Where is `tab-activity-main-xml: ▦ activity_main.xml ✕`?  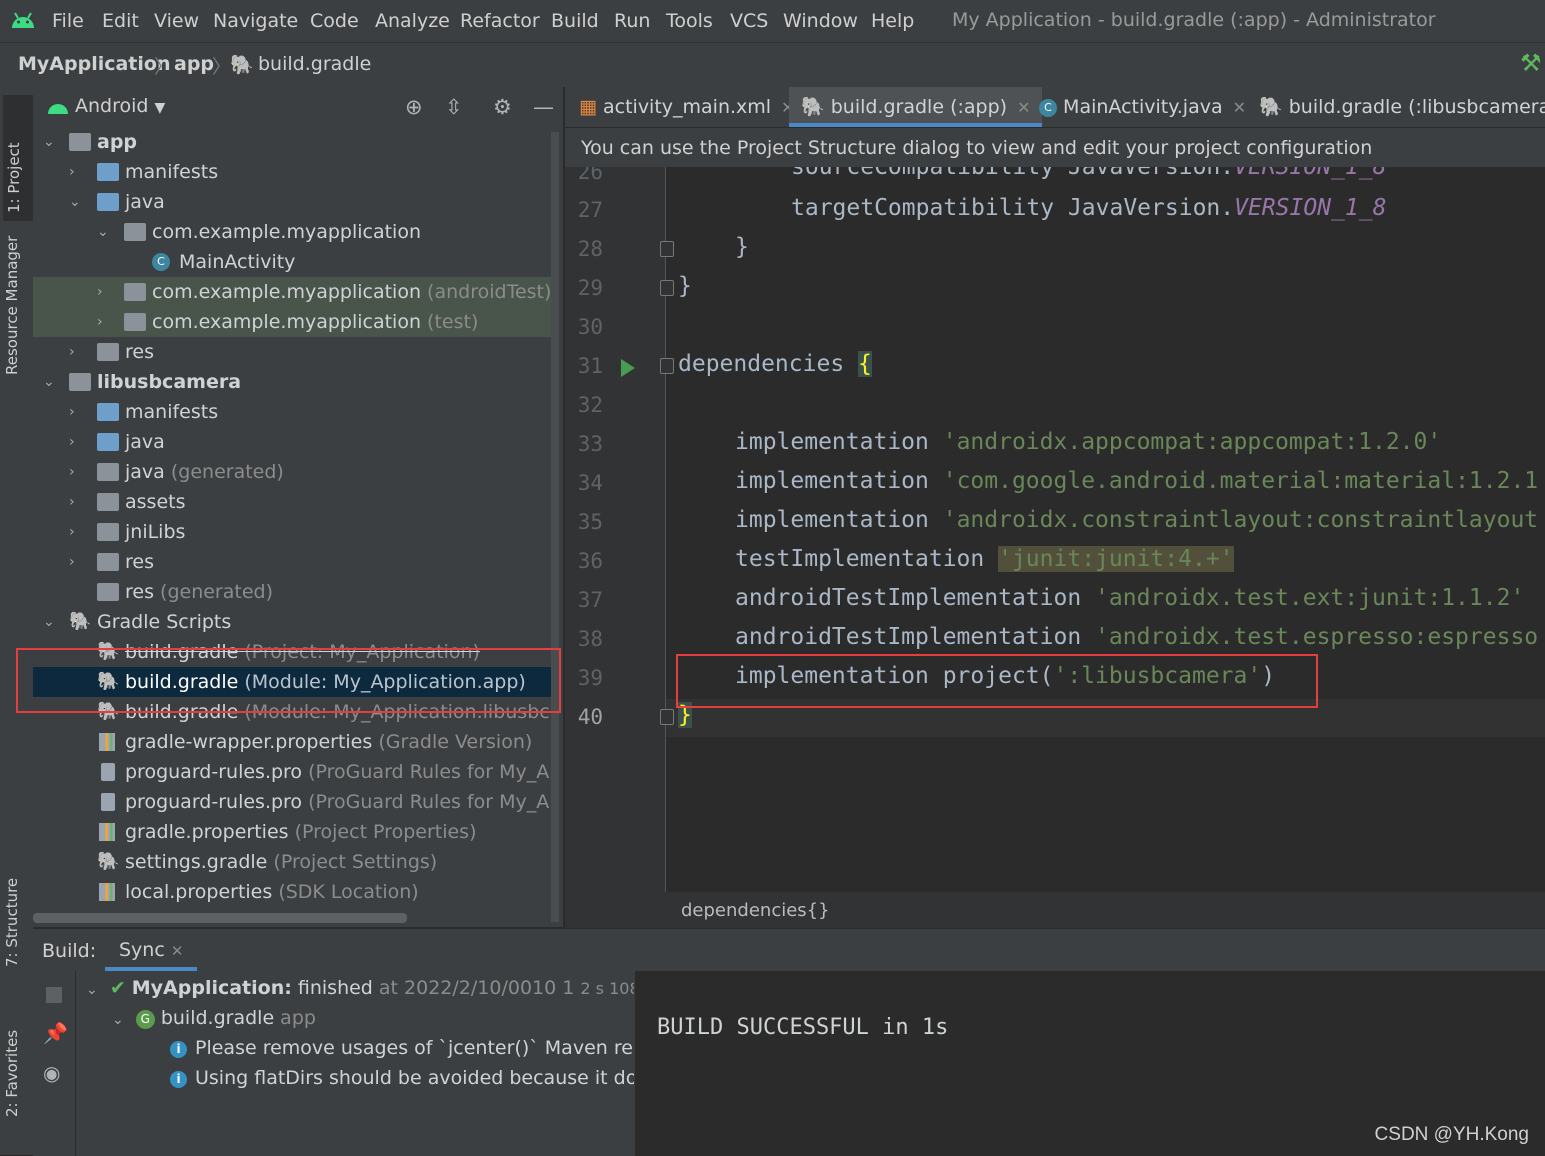
tab-activity-main-xml: ▦ activity_main.xml ✕ is located at coordinates (686, 107).